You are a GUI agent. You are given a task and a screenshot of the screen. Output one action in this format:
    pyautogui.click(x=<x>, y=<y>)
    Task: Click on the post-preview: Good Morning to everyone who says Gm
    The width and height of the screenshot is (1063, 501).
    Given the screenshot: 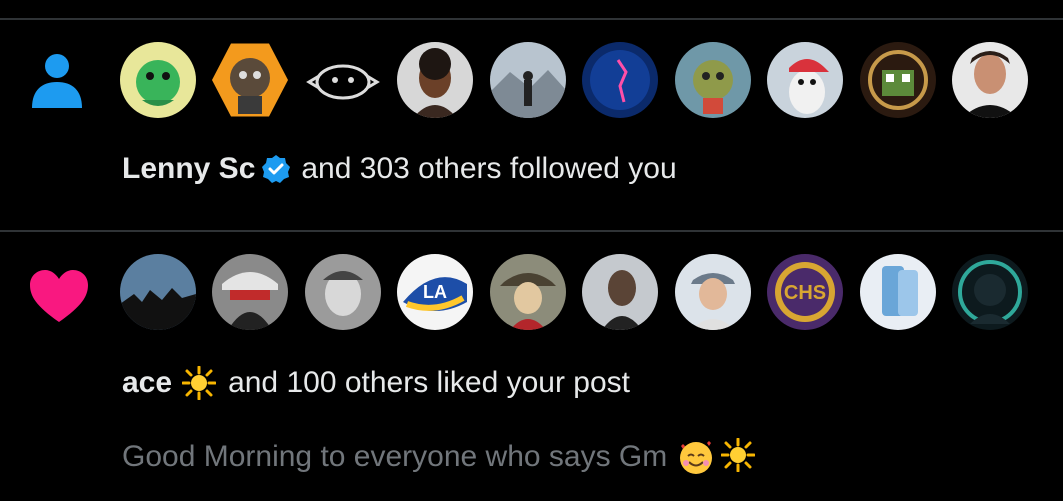 What is the action you would take?
    pyautogui.click(x=440, y=456)
    